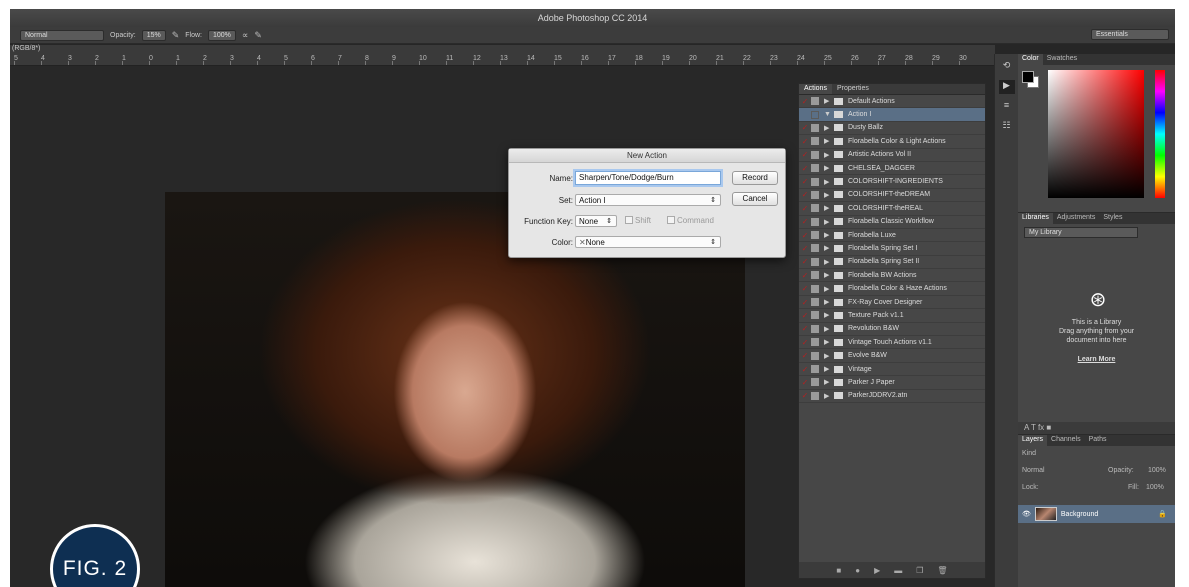 The width and height of the screenshot is (1189, 587). Describe the element at coordinates (1096, 134) in the screenshot. I see `color-field` at that location.